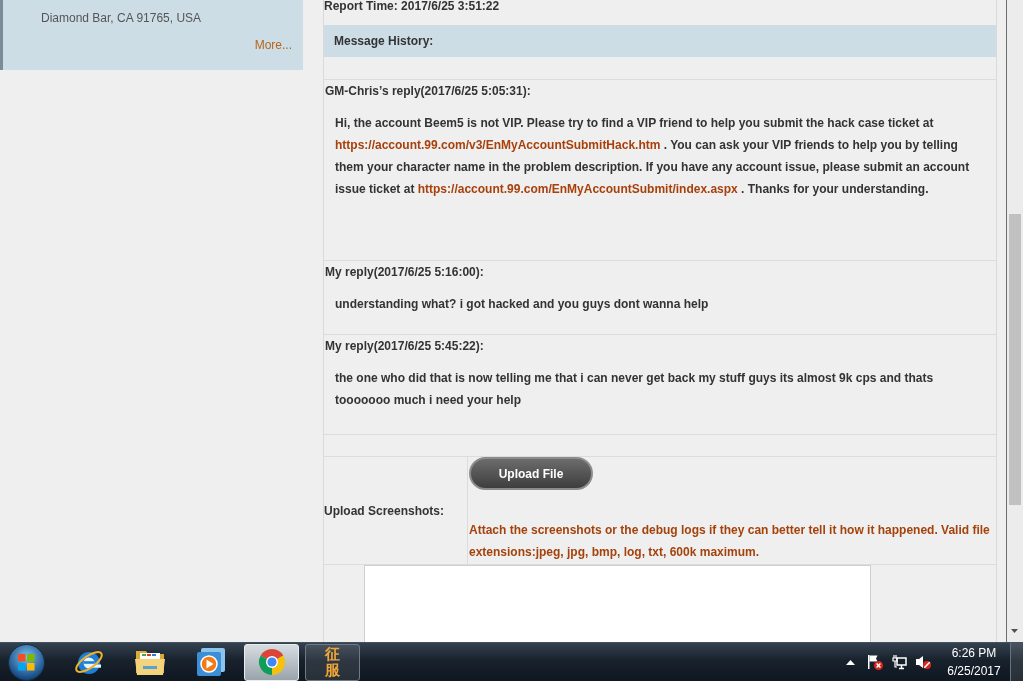  I want to click on show-desktop-button, so click(1016, 662).